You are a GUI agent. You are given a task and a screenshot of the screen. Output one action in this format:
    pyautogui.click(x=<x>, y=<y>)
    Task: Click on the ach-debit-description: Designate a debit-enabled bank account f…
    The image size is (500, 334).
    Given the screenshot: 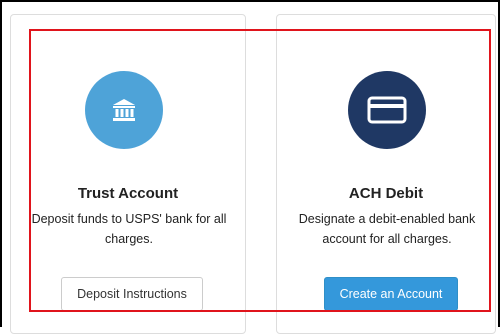 What is the action you would take?
    pyautogui.click(x=387, y=229)
    